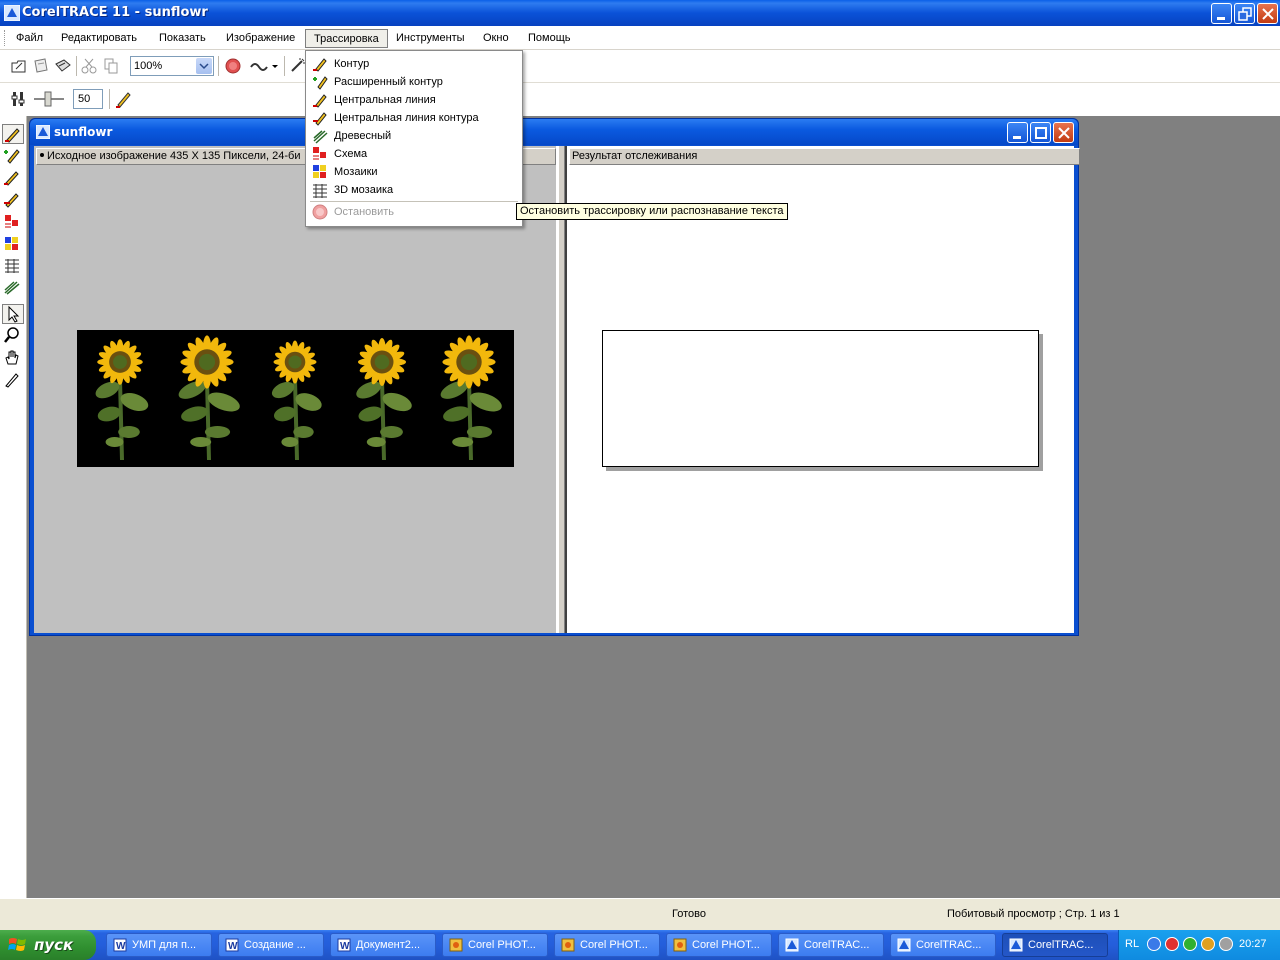  Describe the element at coordinates (388, 82) in the screenshot. I see `trace-menu-label: Расширенный контур` at that location.